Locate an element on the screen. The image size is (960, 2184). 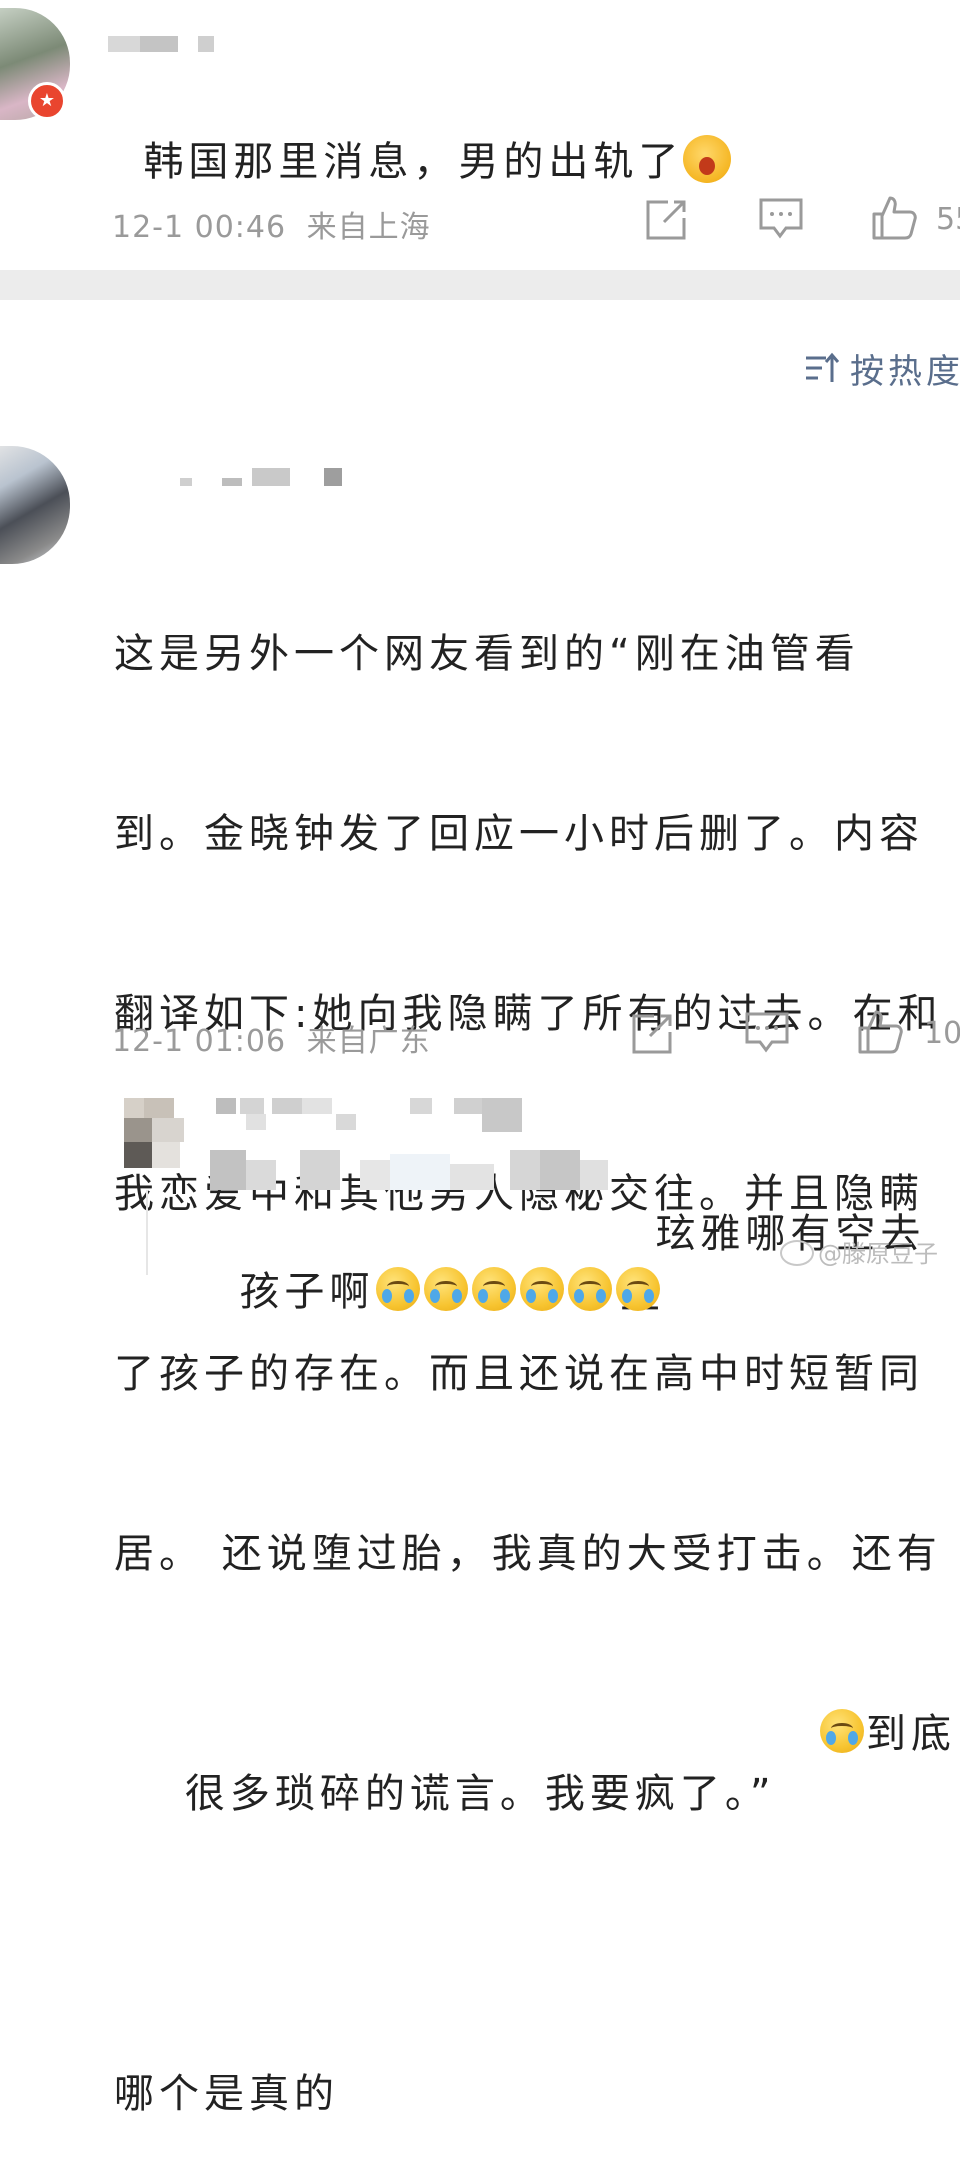
like-count: 107 is located at coordinates (942, 1033).